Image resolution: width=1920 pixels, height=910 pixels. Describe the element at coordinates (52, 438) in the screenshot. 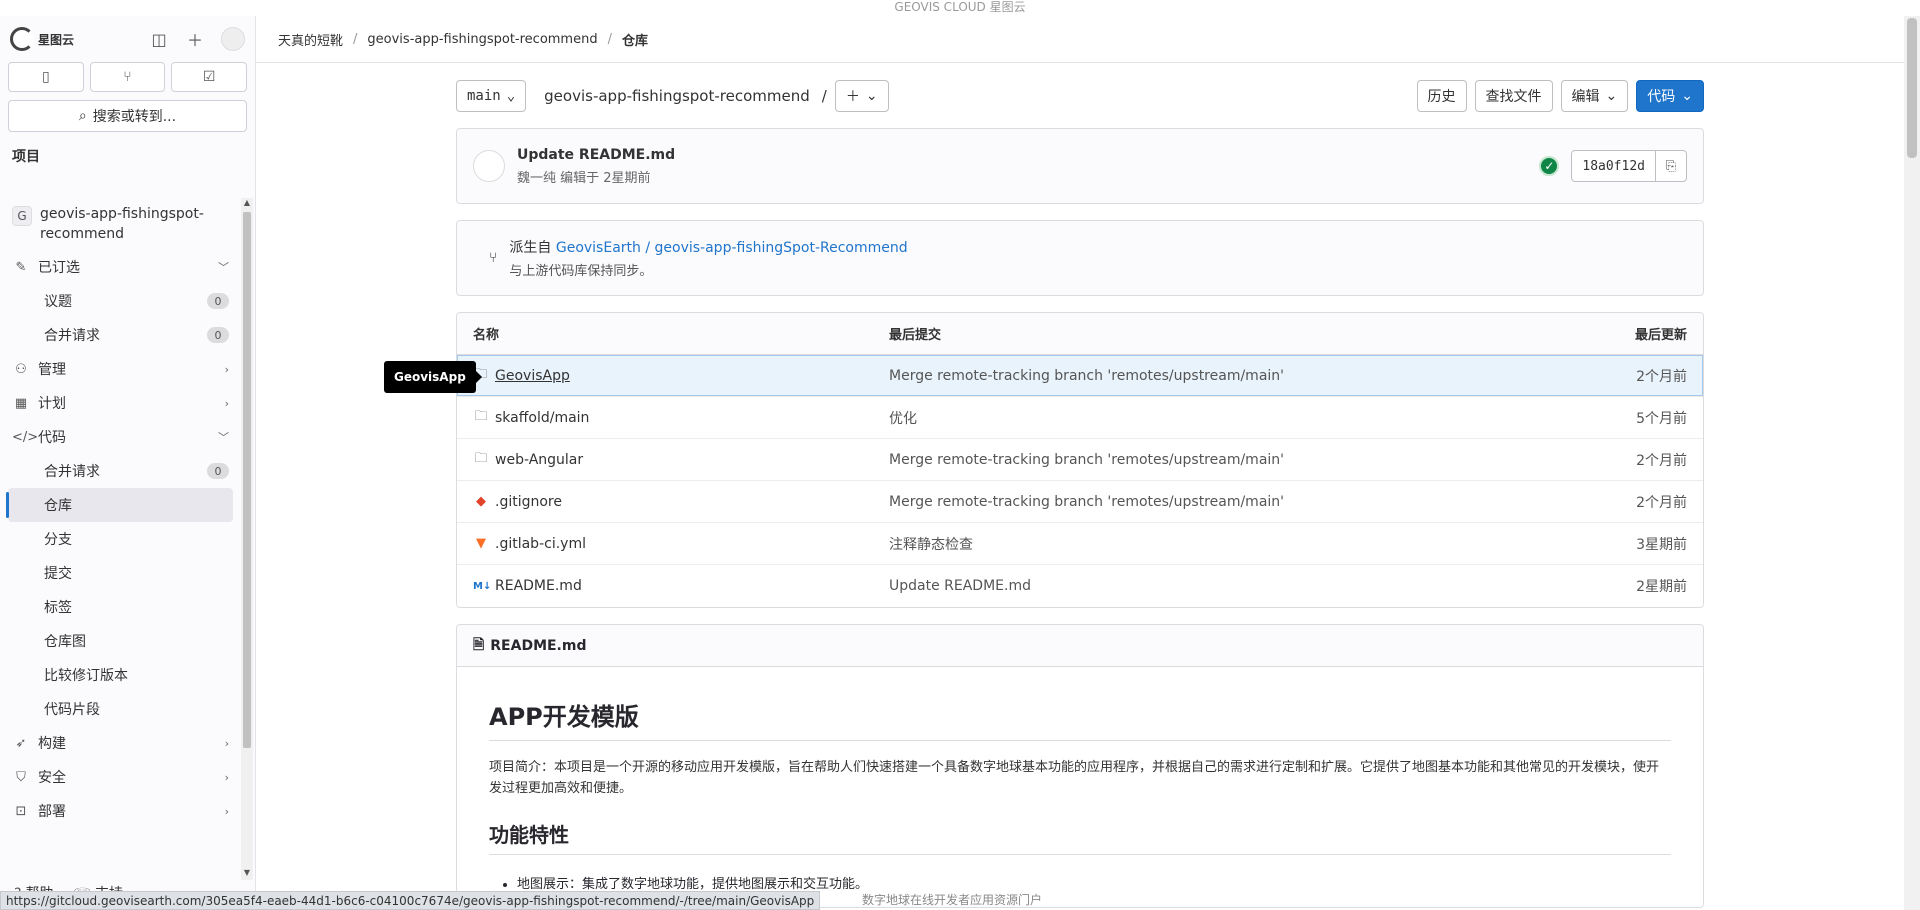

I see `sidebar-item-label: 代码` at that location.